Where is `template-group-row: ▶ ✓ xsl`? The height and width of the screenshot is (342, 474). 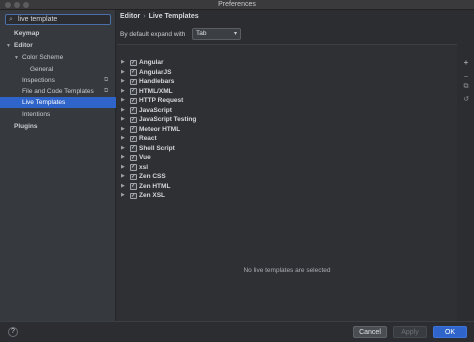 template-group-row: ▶ ✓ xsl is located at coordinates (221, 168).